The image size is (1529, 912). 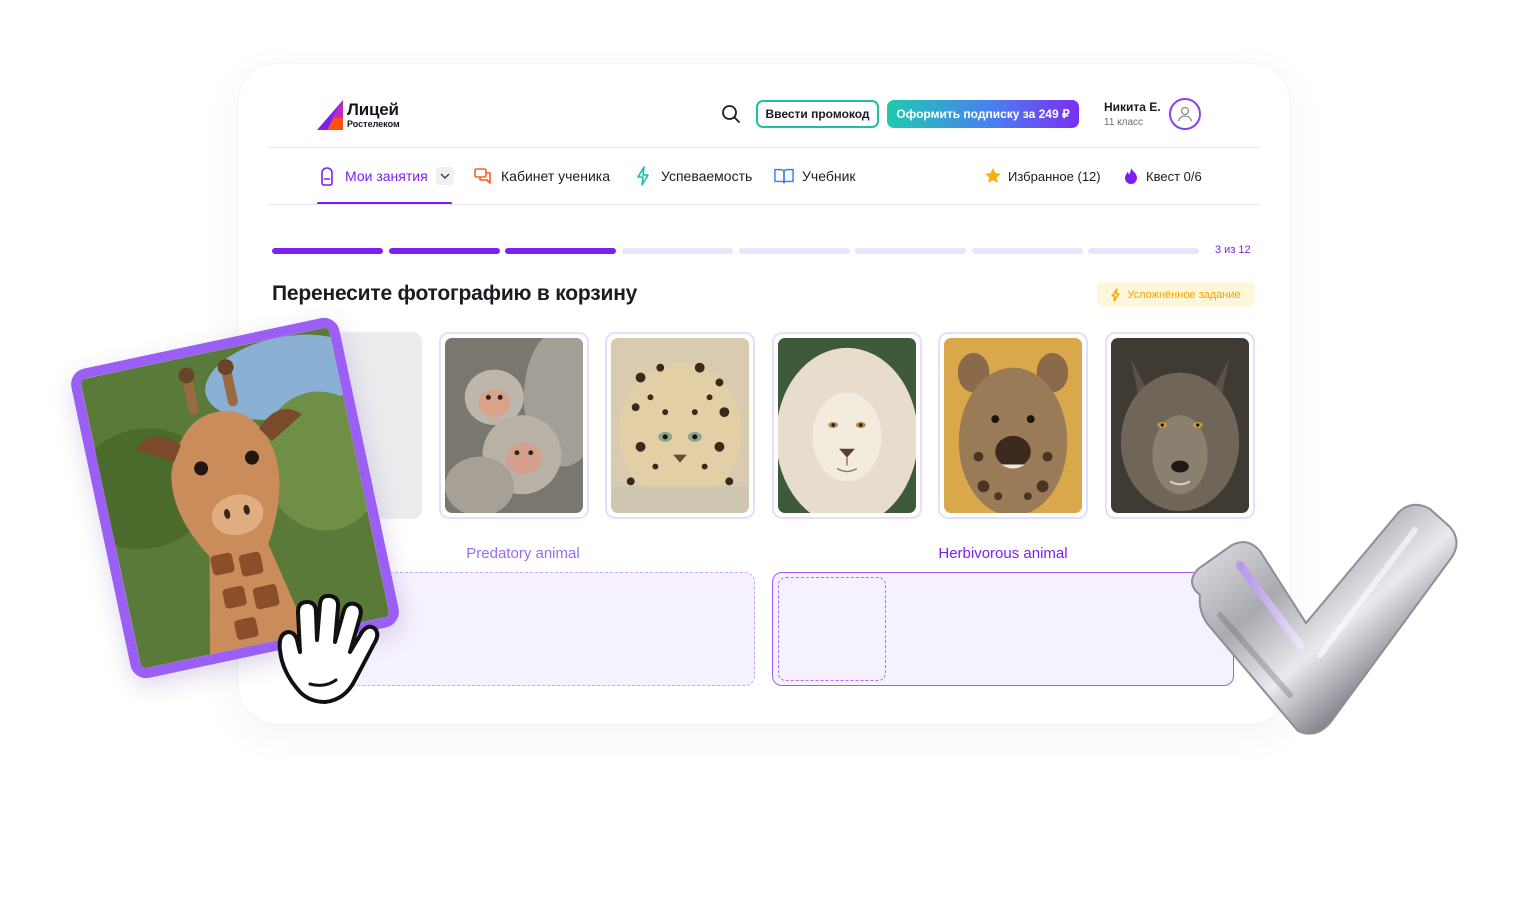 I want to click on photo-card-hyena, so click(x=1013, y=425).